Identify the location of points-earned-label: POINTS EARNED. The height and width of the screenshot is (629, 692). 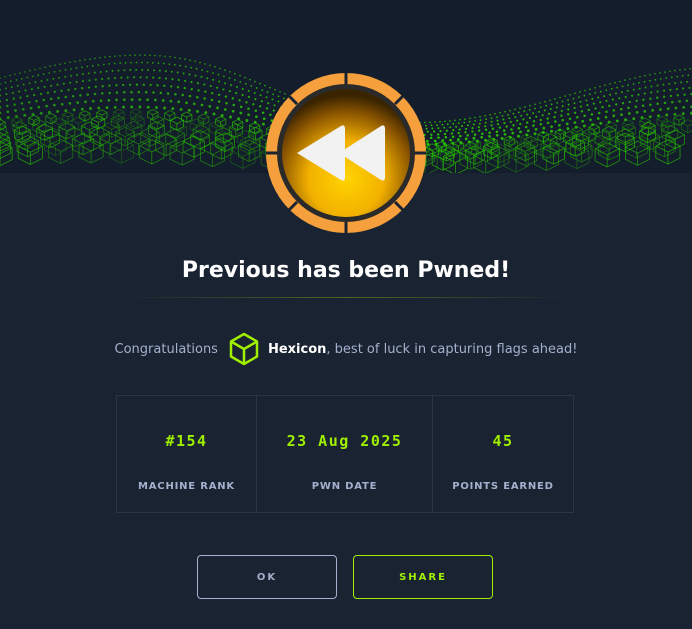
(503, 486).